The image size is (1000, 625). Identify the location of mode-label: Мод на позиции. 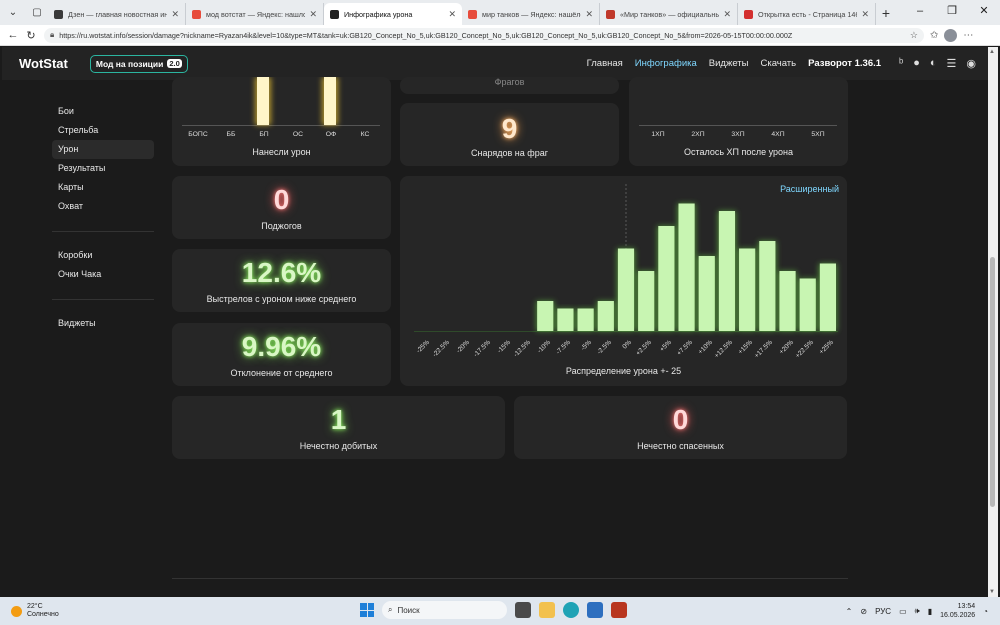
(129, 63).